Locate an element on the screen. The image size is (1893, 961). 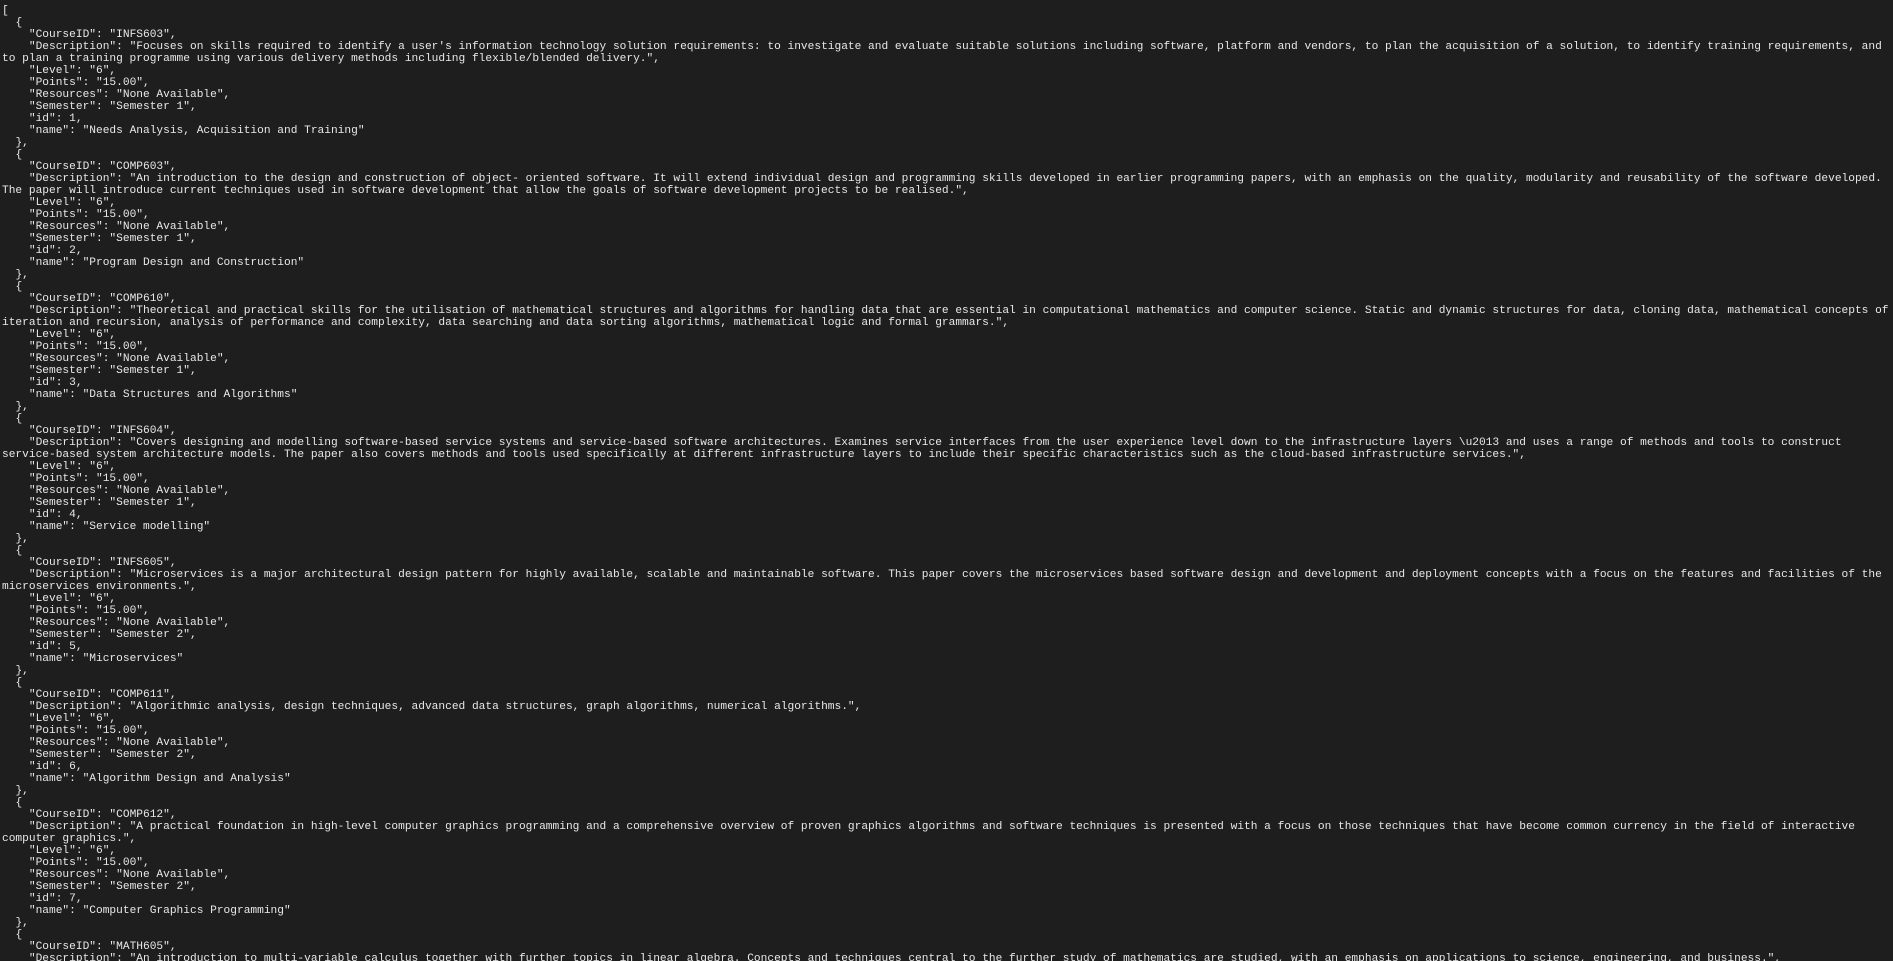
json-line: [ is located at coordinates (5, 11).